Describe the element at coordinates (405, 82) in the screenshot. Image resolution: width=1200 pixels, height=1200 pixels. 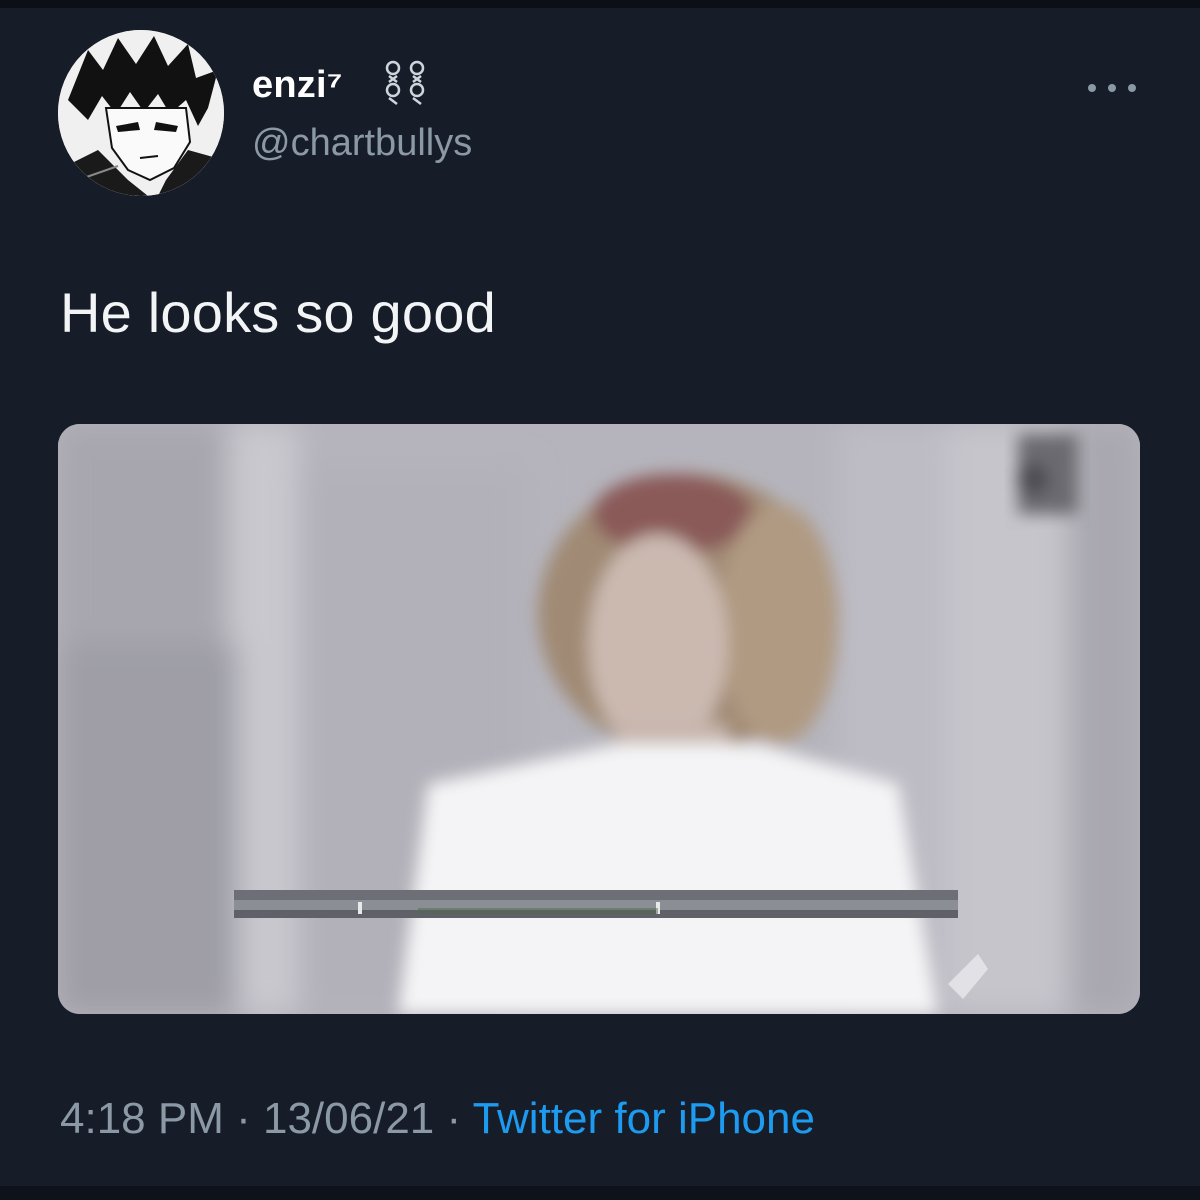
I see `chain-icon` at that location.